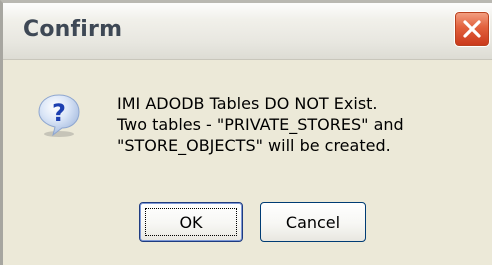 Image resolution: width=492 pixels, height=265 pixels. I want to click on question-icon: ?, so click(59, 115).